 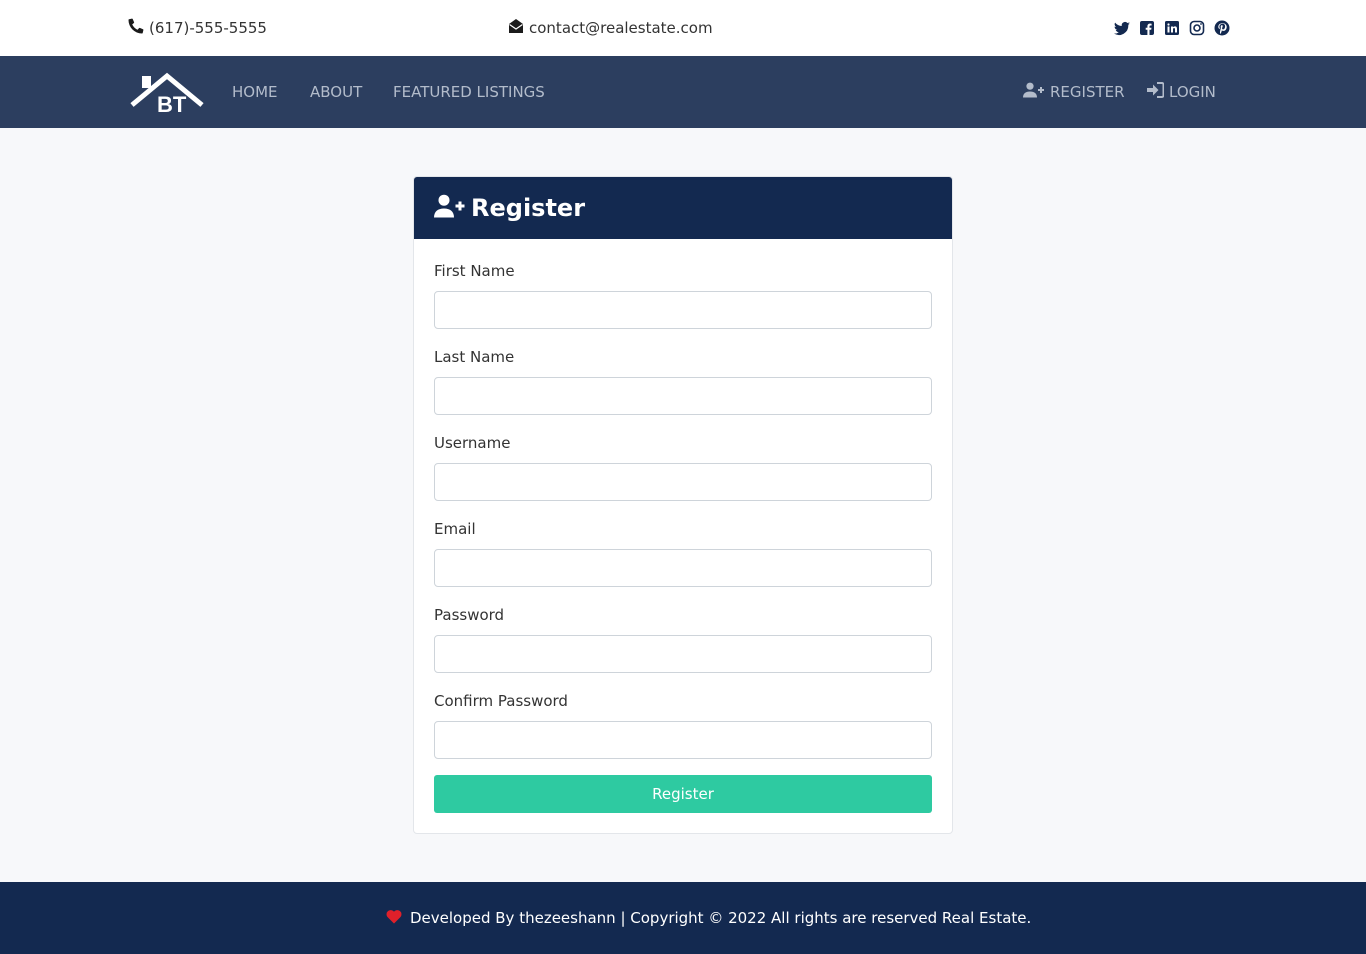 I want to click on linkedin-icon, so click(x=1172, y=28).